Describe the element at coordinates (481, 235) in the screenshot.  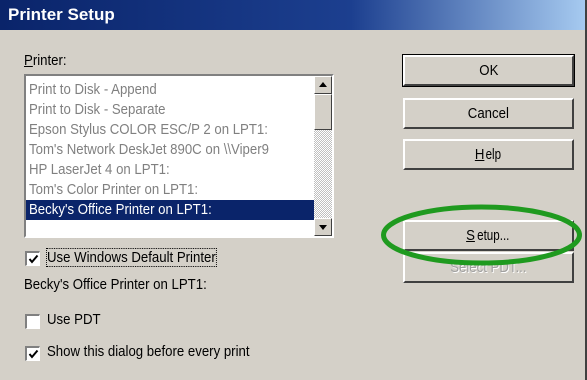
I see `highlight-ellipse` at that location.